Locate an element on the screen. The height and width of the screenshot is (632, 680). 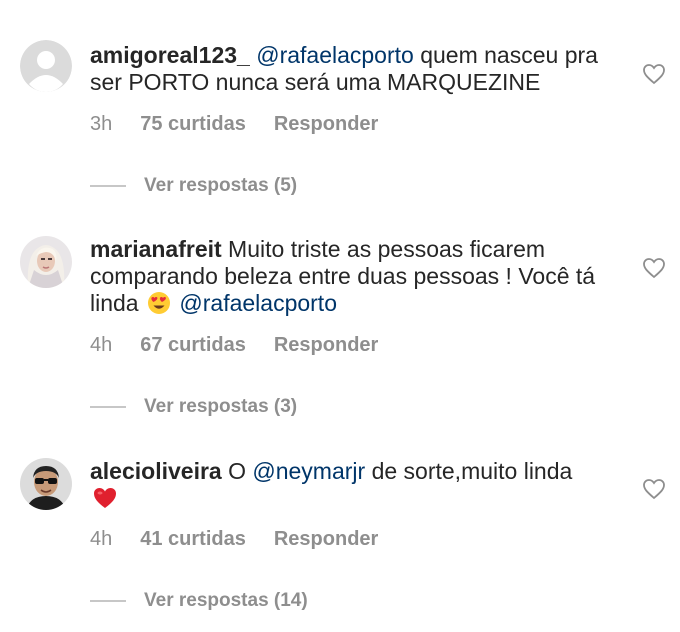
comment-meta: 4h 67 curtidas Responder is located at coordinates (234, 345).